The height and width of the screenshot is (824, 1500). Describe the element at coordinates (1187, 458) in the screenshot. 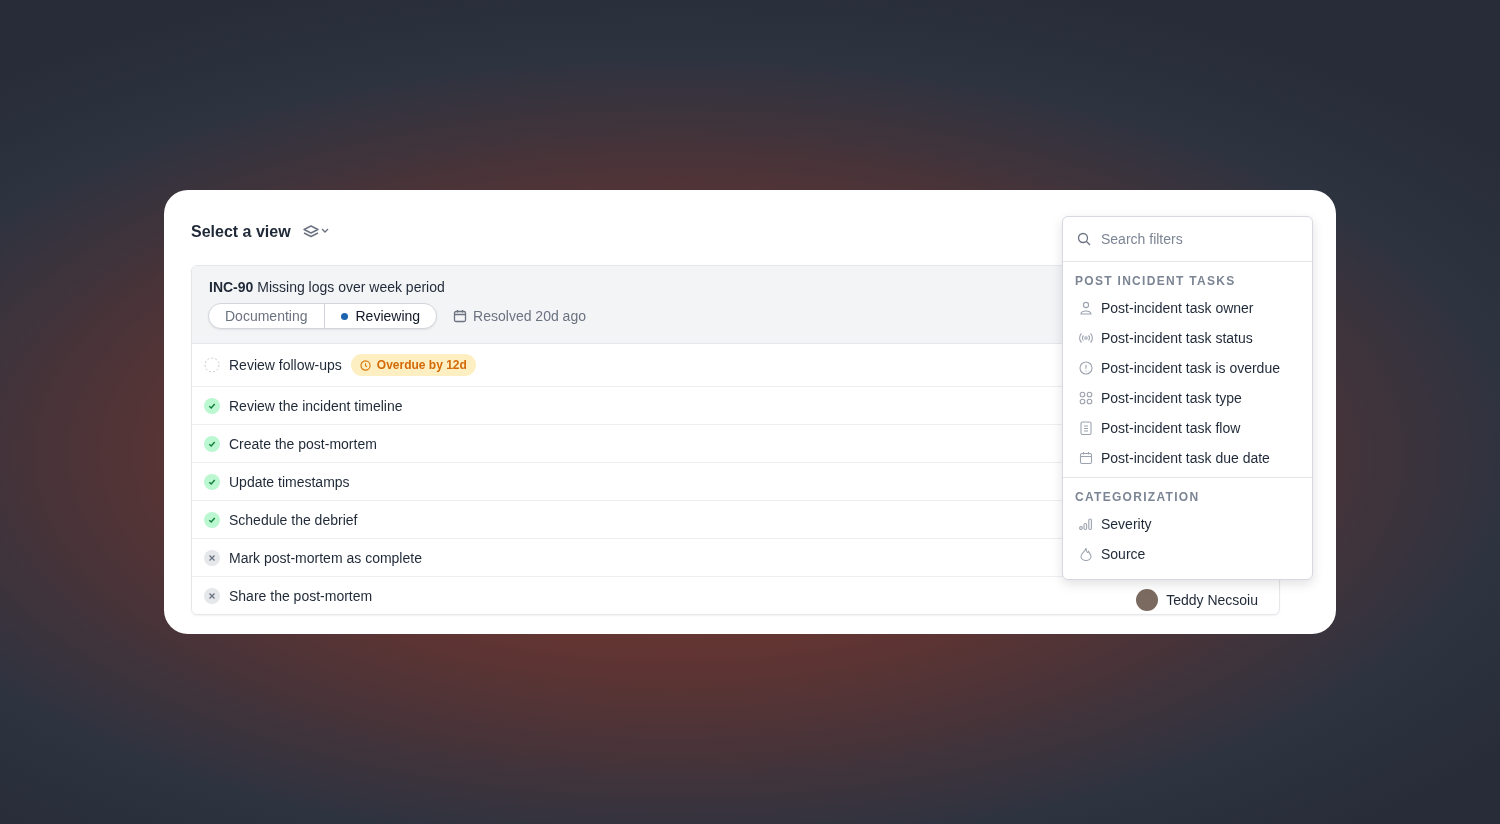

I see `filter-option: Post-incident task due date` at that location.